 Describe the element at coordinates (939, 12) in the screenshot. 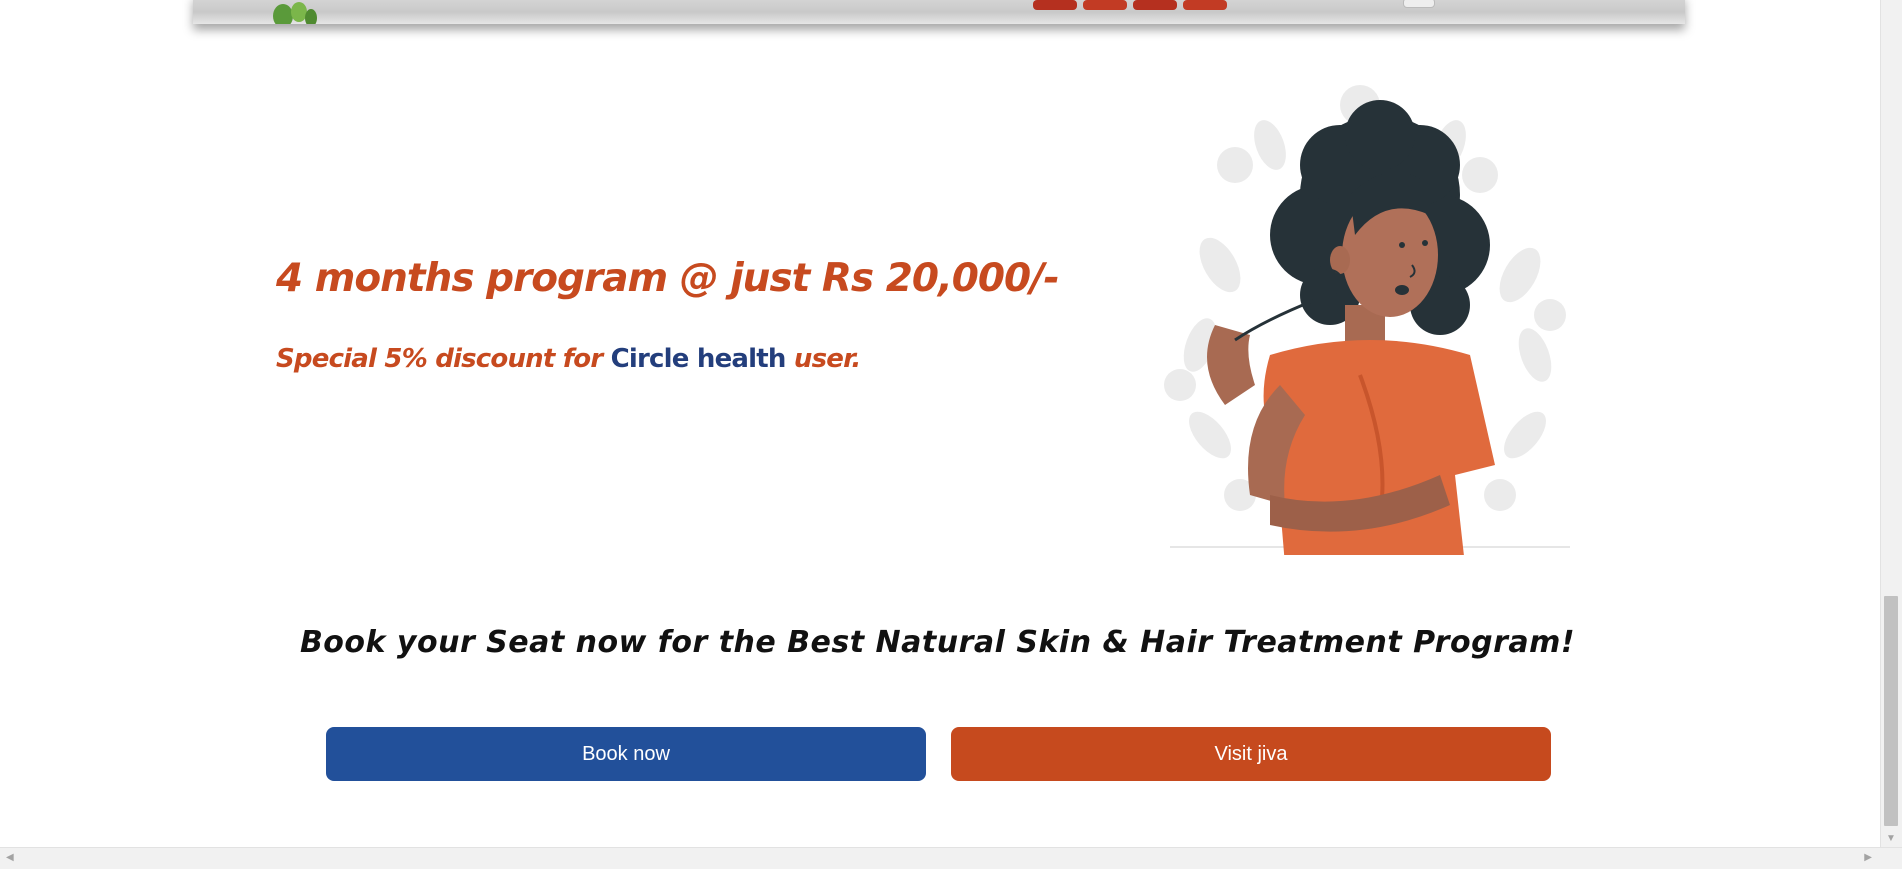

I see `top-banner-image` at that location.